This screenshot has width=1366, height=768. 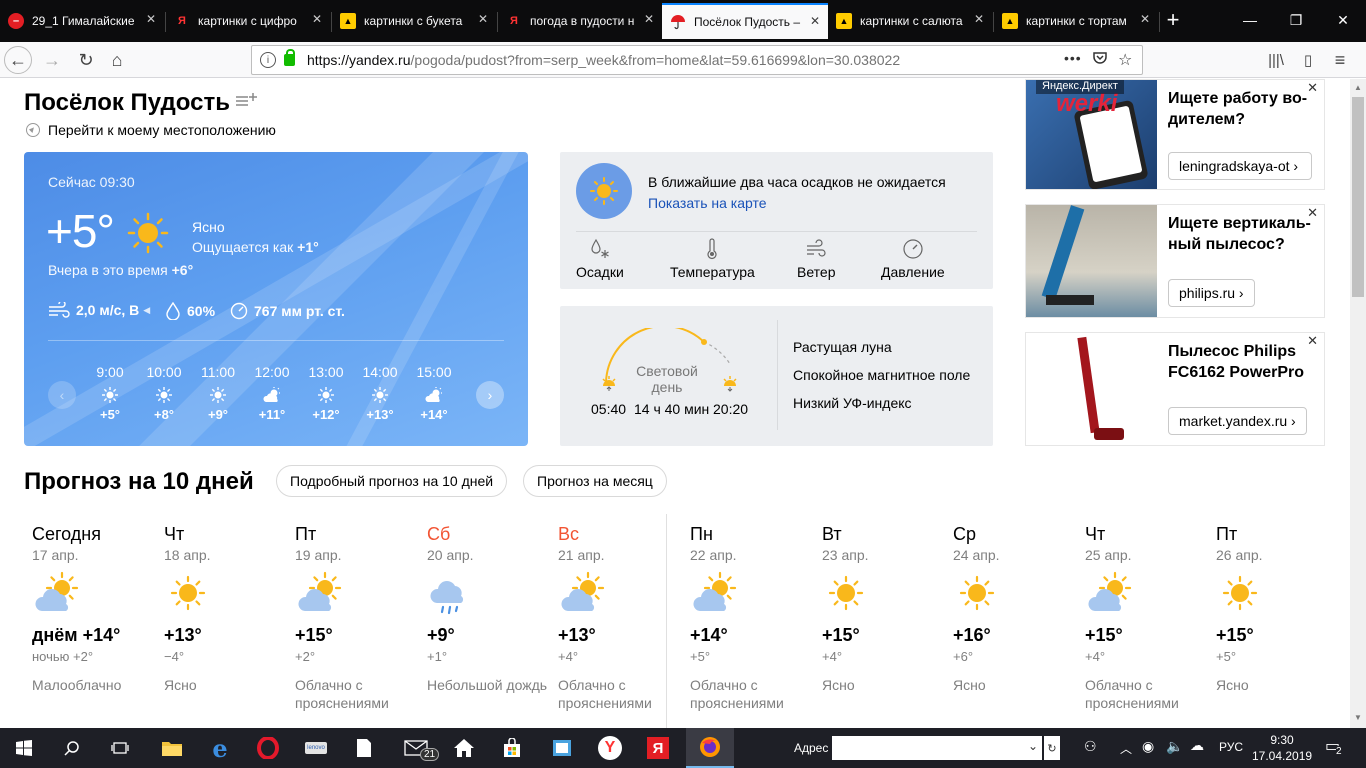 I want to click on home-app-icon, so click(x=464, y=748).